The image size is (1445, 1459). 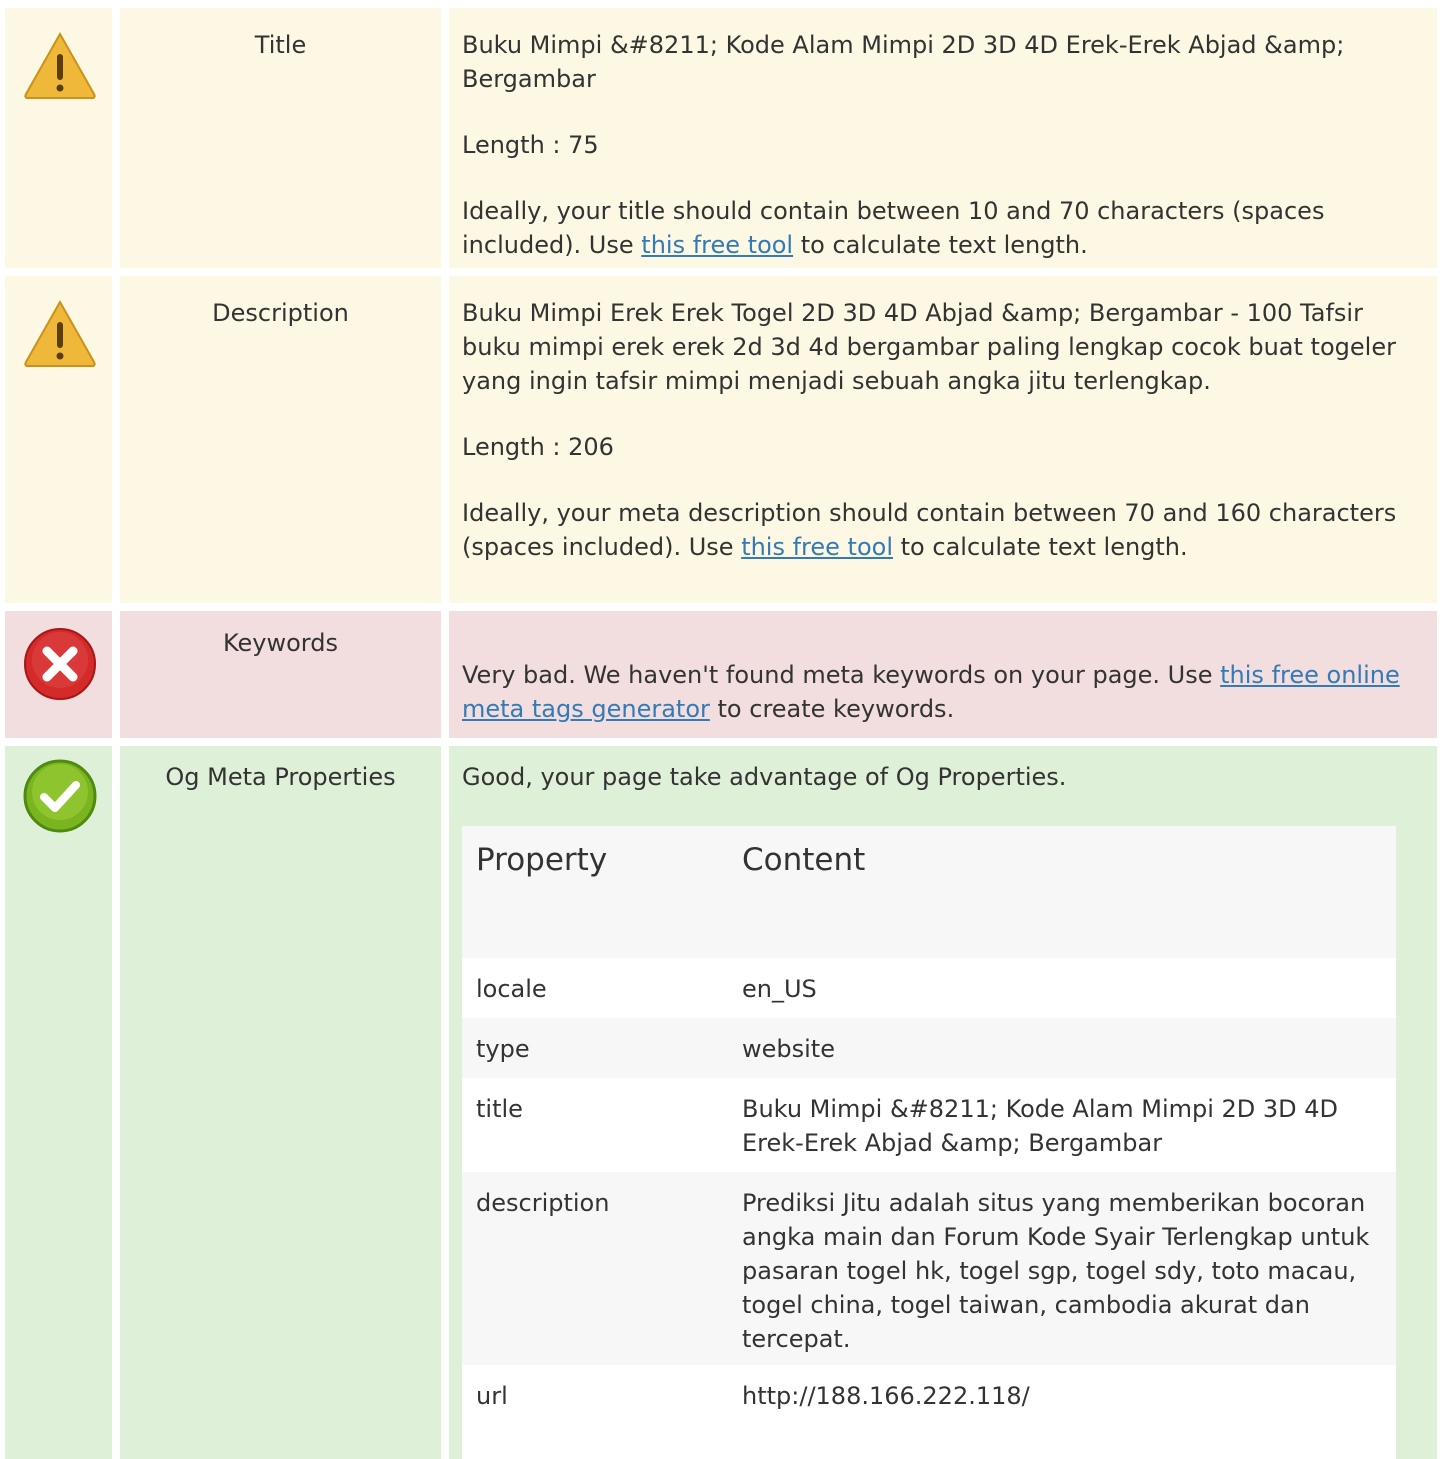 What do you see at coordinates (58, 439) in the screenshot?
I see `description-status-cell` at bounding box center [58, 439].